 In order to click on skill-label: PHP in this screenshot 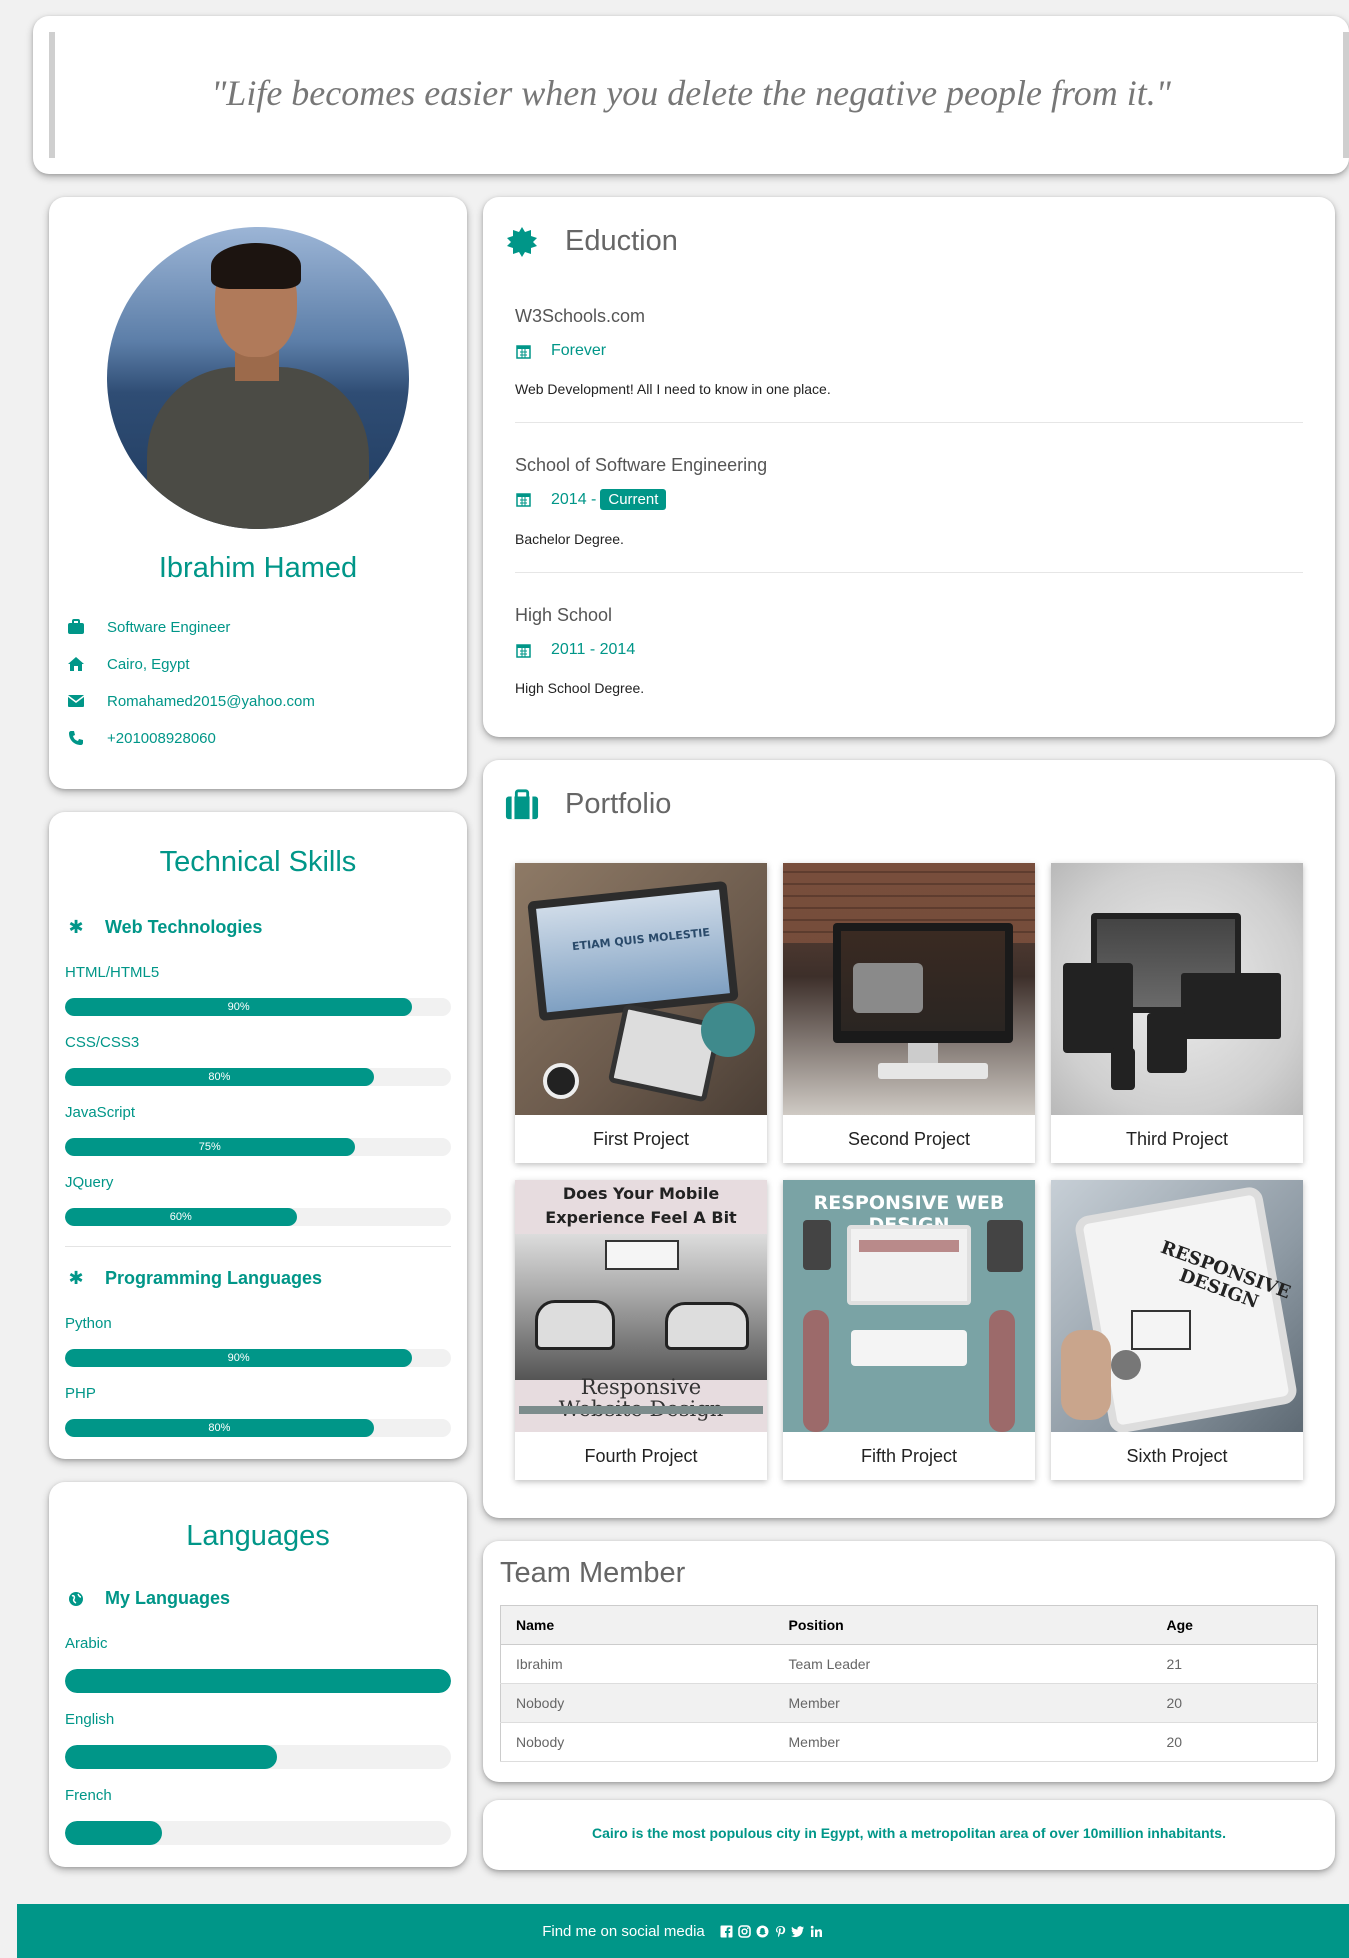, I will do `click(80, 1393)`.